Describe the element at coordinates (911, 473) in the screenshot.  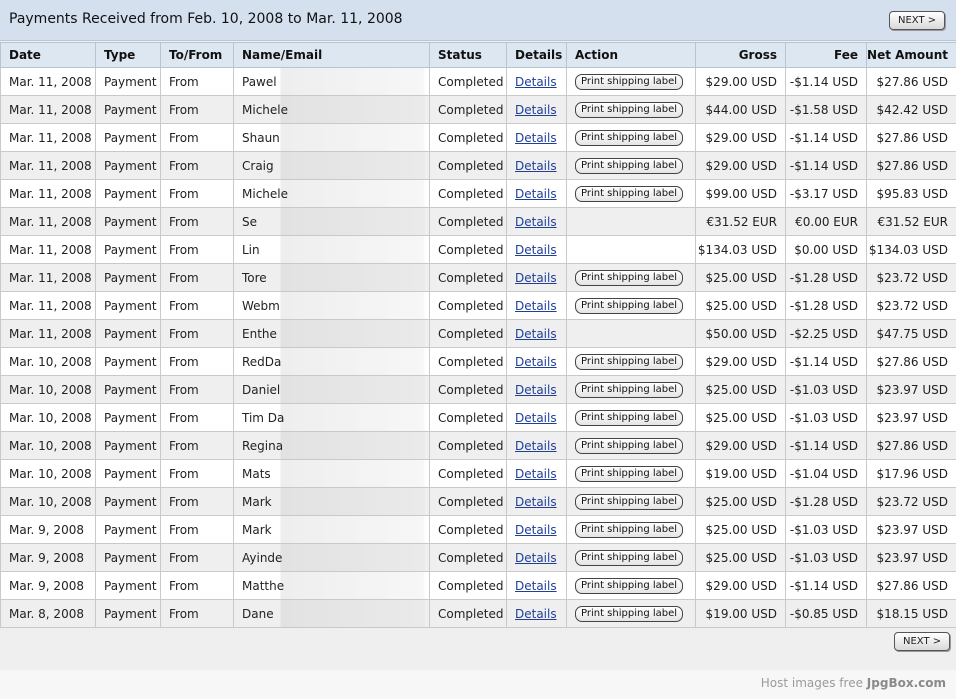
I see `cell-net-amount: $17.96 USD` at that location.